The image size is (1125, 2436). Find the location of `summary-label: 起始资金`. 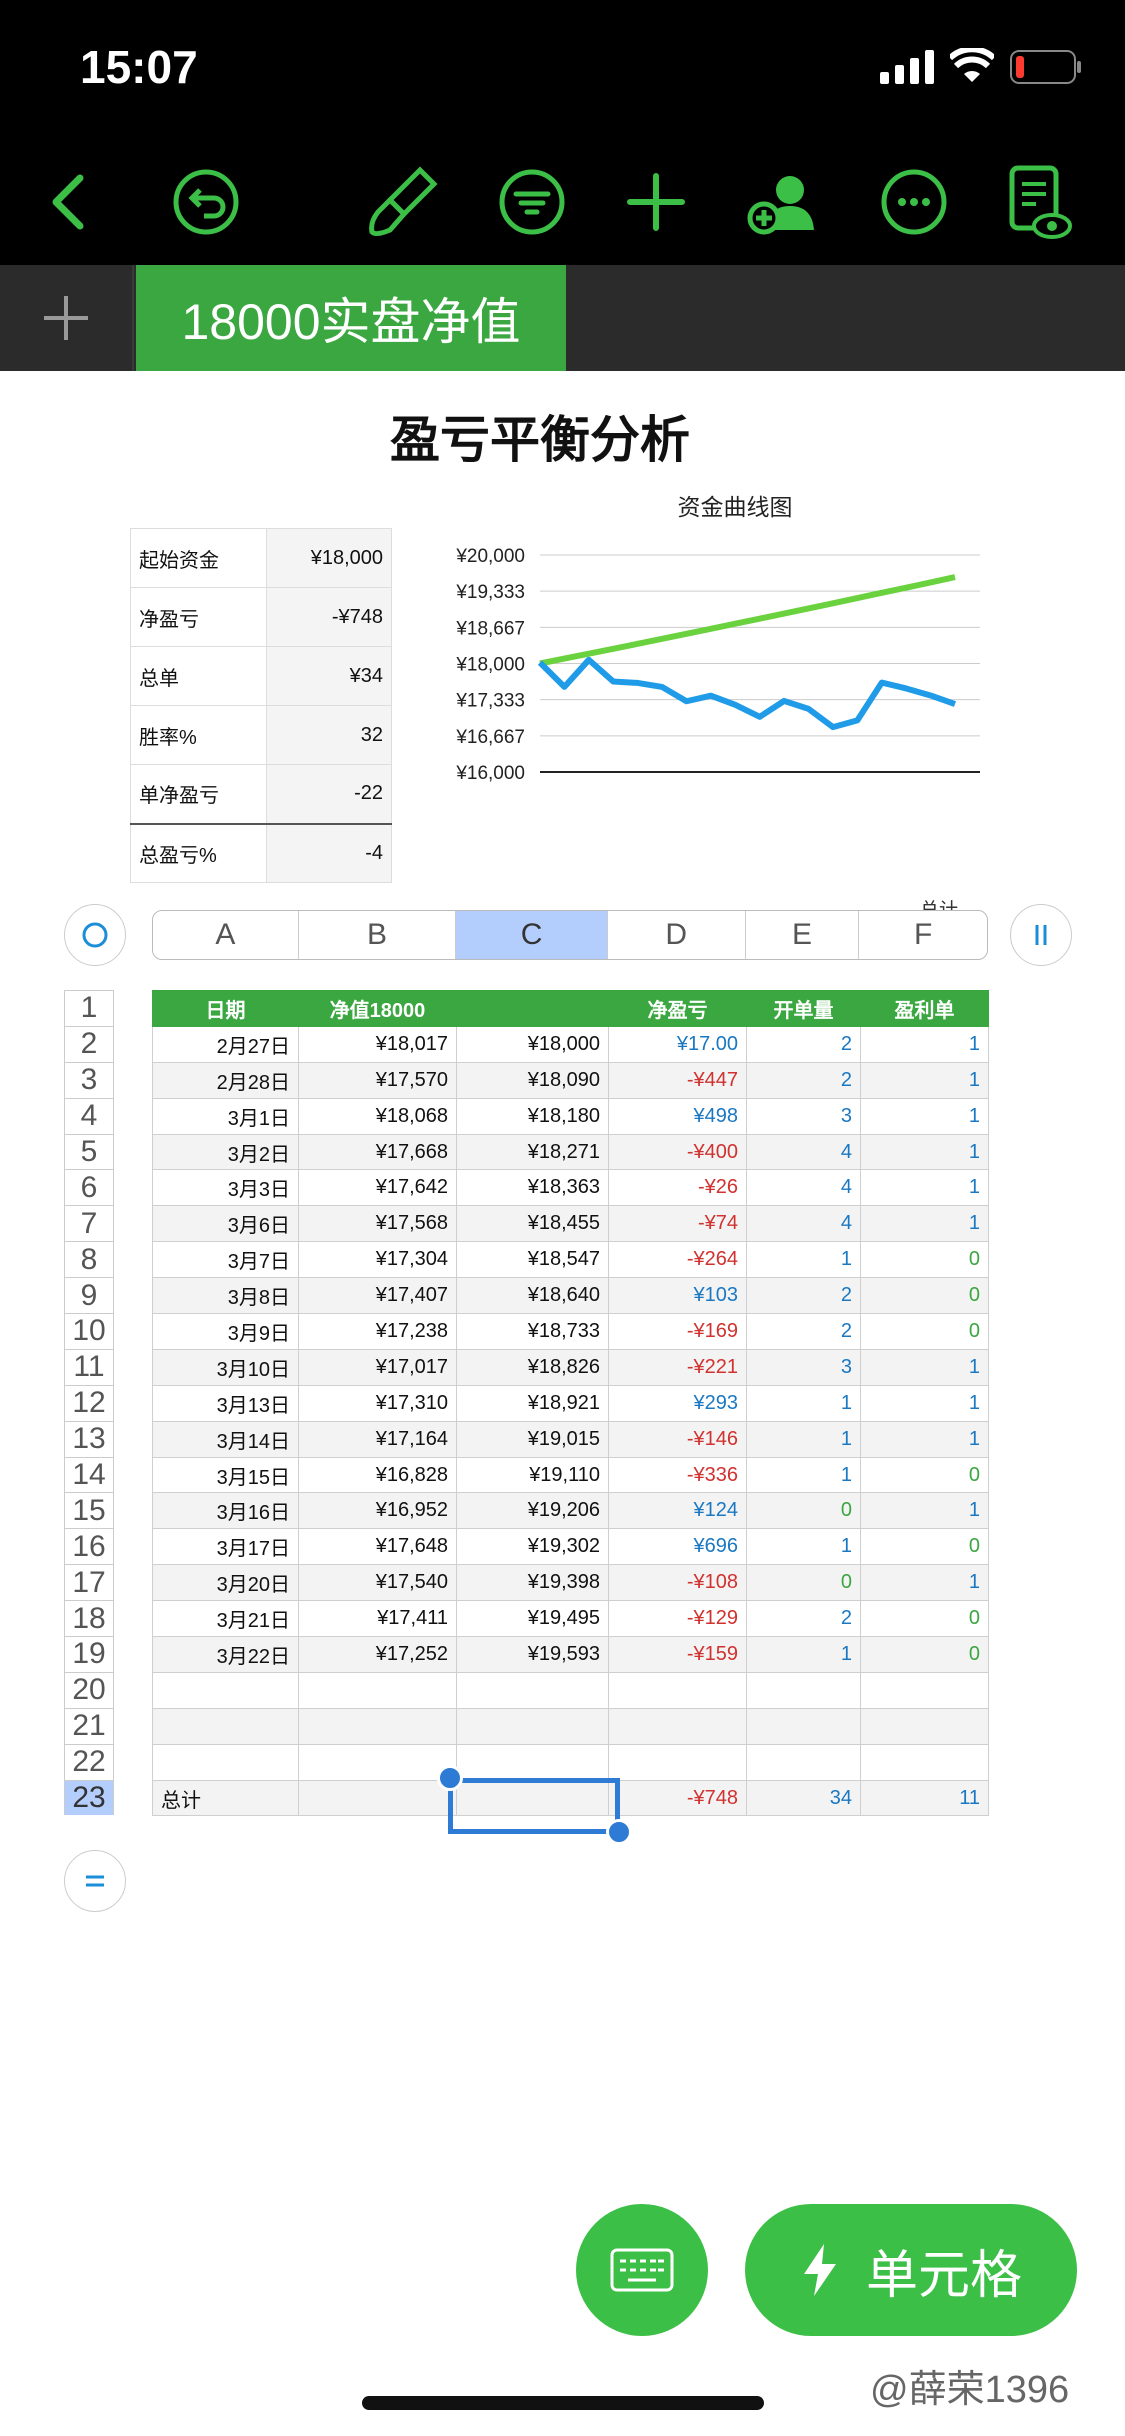

summary-label: 起始资金 is located at coordinates (198, 558).